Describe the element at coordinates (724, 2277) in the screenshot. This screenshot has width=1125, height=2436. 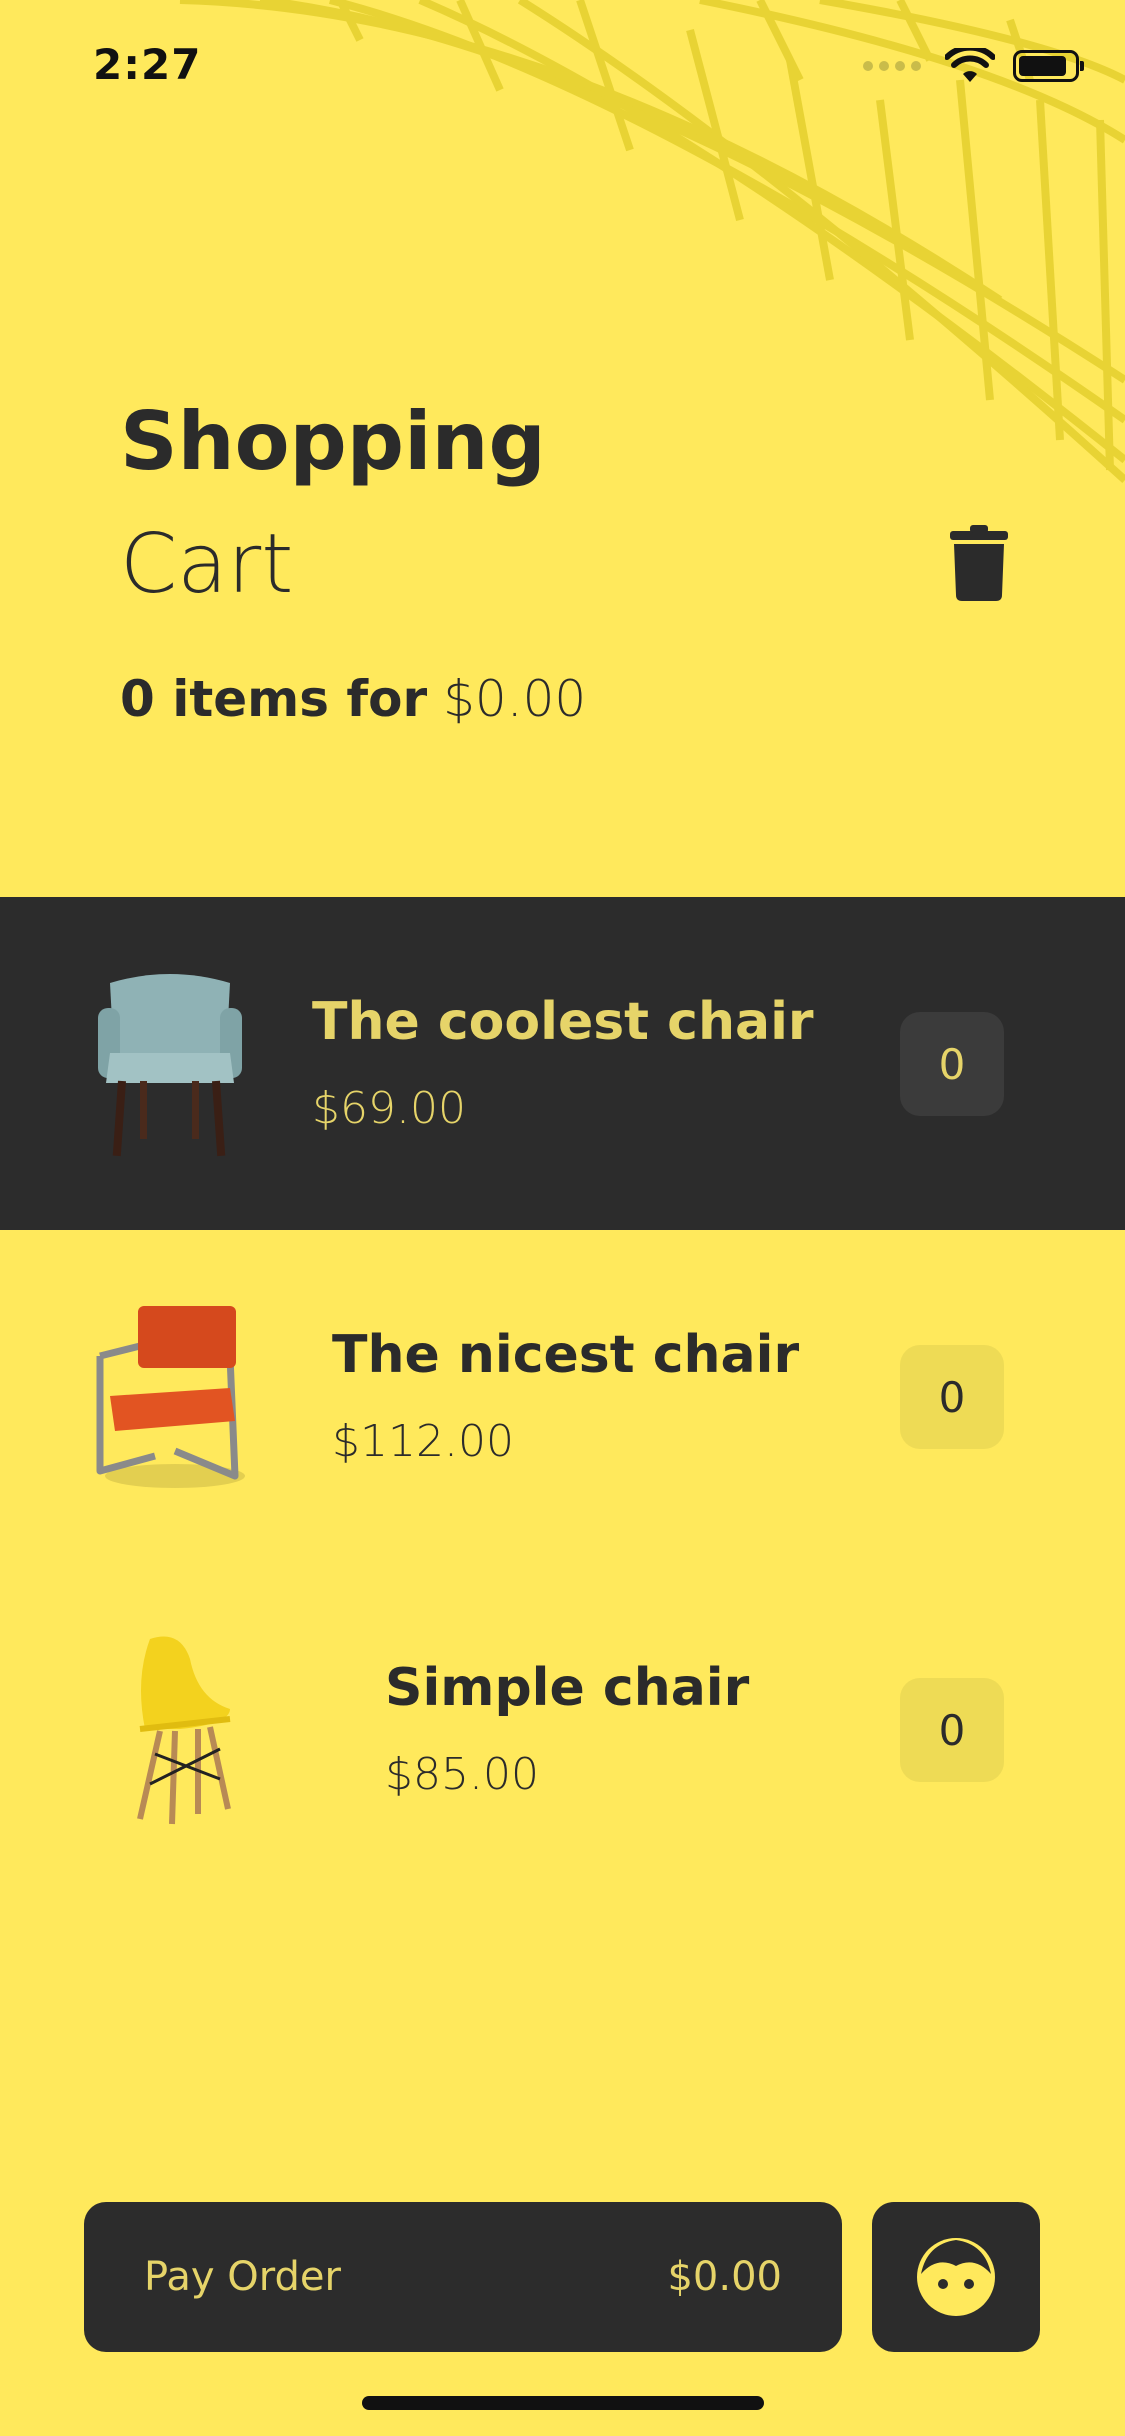
I see `pay-order-total: $0.00` at that location.